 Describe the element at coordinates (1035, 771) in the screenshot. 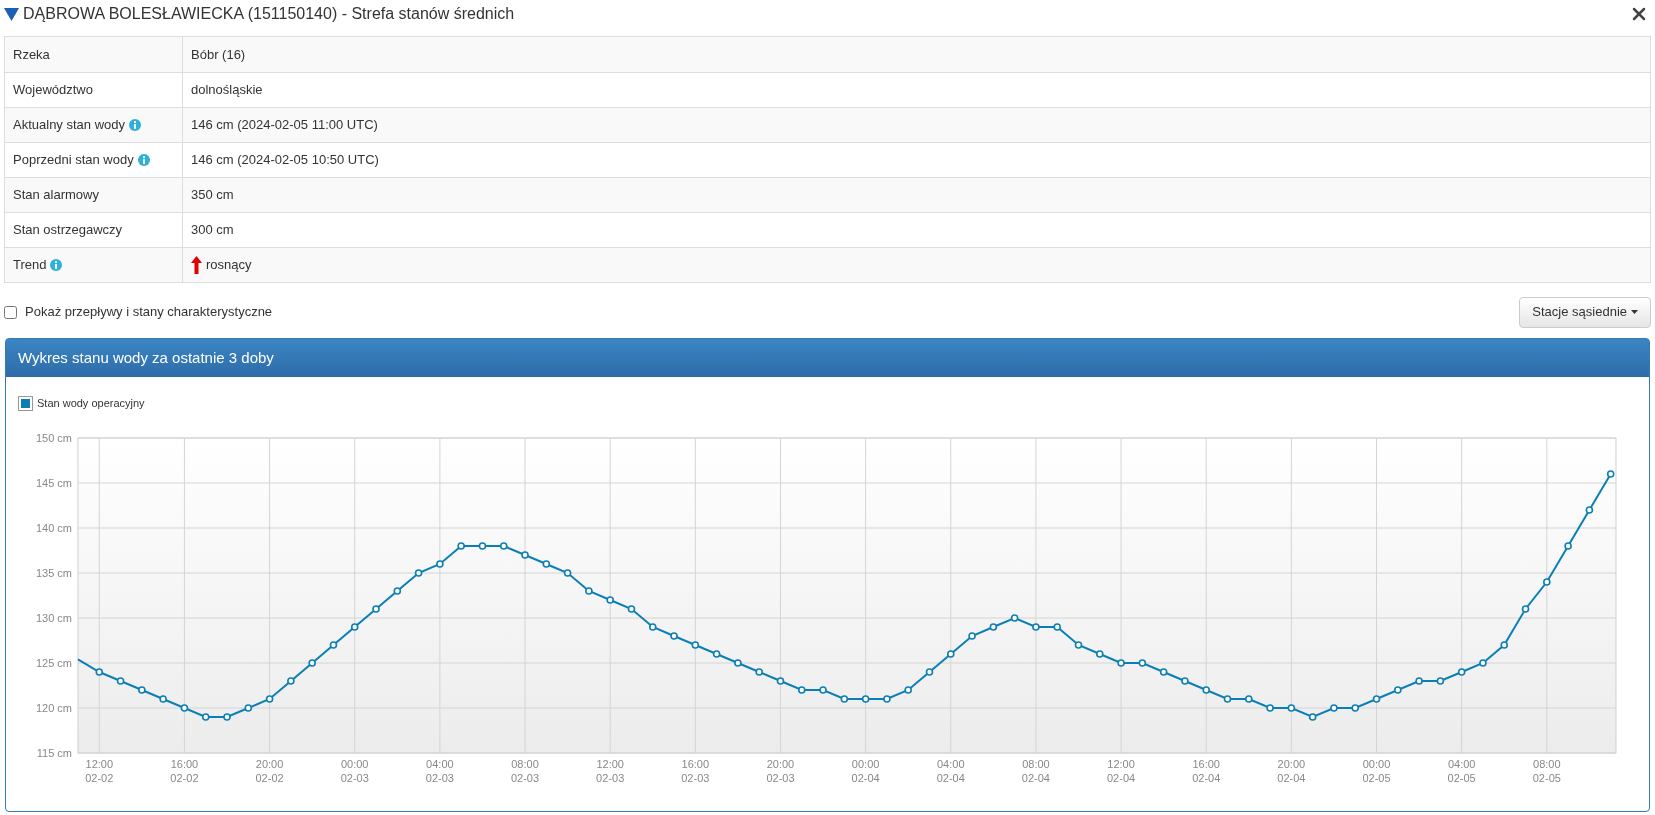

I see `x-axis-label: 08:00 02-04` at that location.